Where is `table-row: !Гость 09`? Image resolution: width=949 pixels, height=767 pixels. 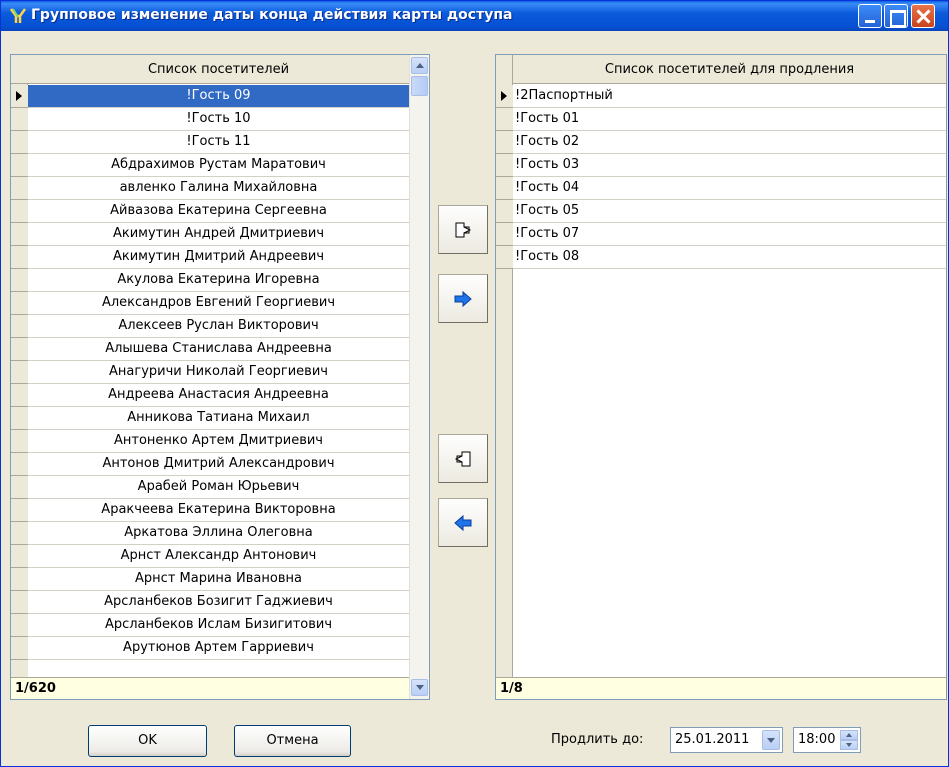 table-row: !Гость 09 is located at coordinates (218, 96).